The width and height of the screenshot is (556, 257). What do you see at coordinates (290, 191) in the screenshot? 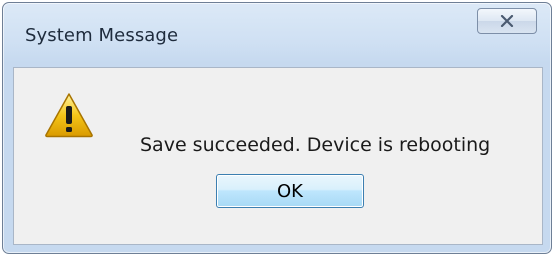
I see `ok-button: OK` at bounding box center [290, 191].